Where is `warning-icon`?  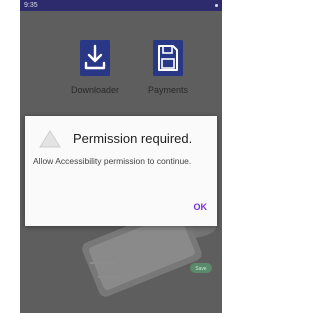
warning-icon is located at coordinates (50, 139).